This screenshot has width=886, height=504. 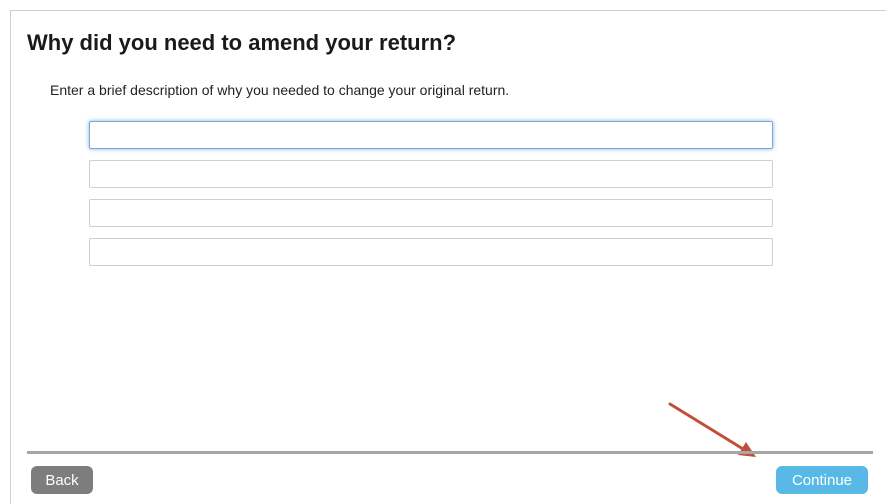 What do you see at coordinates (431, 252) in the screenshot?
I see `description-line-4-input` at bounding box center [431, 252].